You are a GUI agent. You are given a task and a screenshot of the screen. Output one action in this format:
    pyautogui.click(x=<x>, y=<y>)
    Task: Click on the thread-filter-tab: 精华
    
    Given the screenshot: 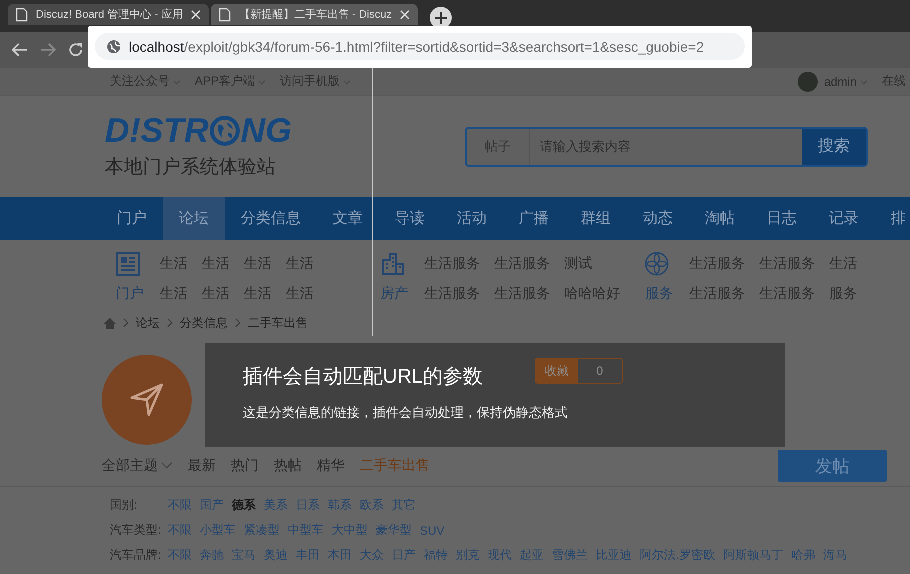 What is the action you would take?
    pyautogui.click(x=331, y=466)
    